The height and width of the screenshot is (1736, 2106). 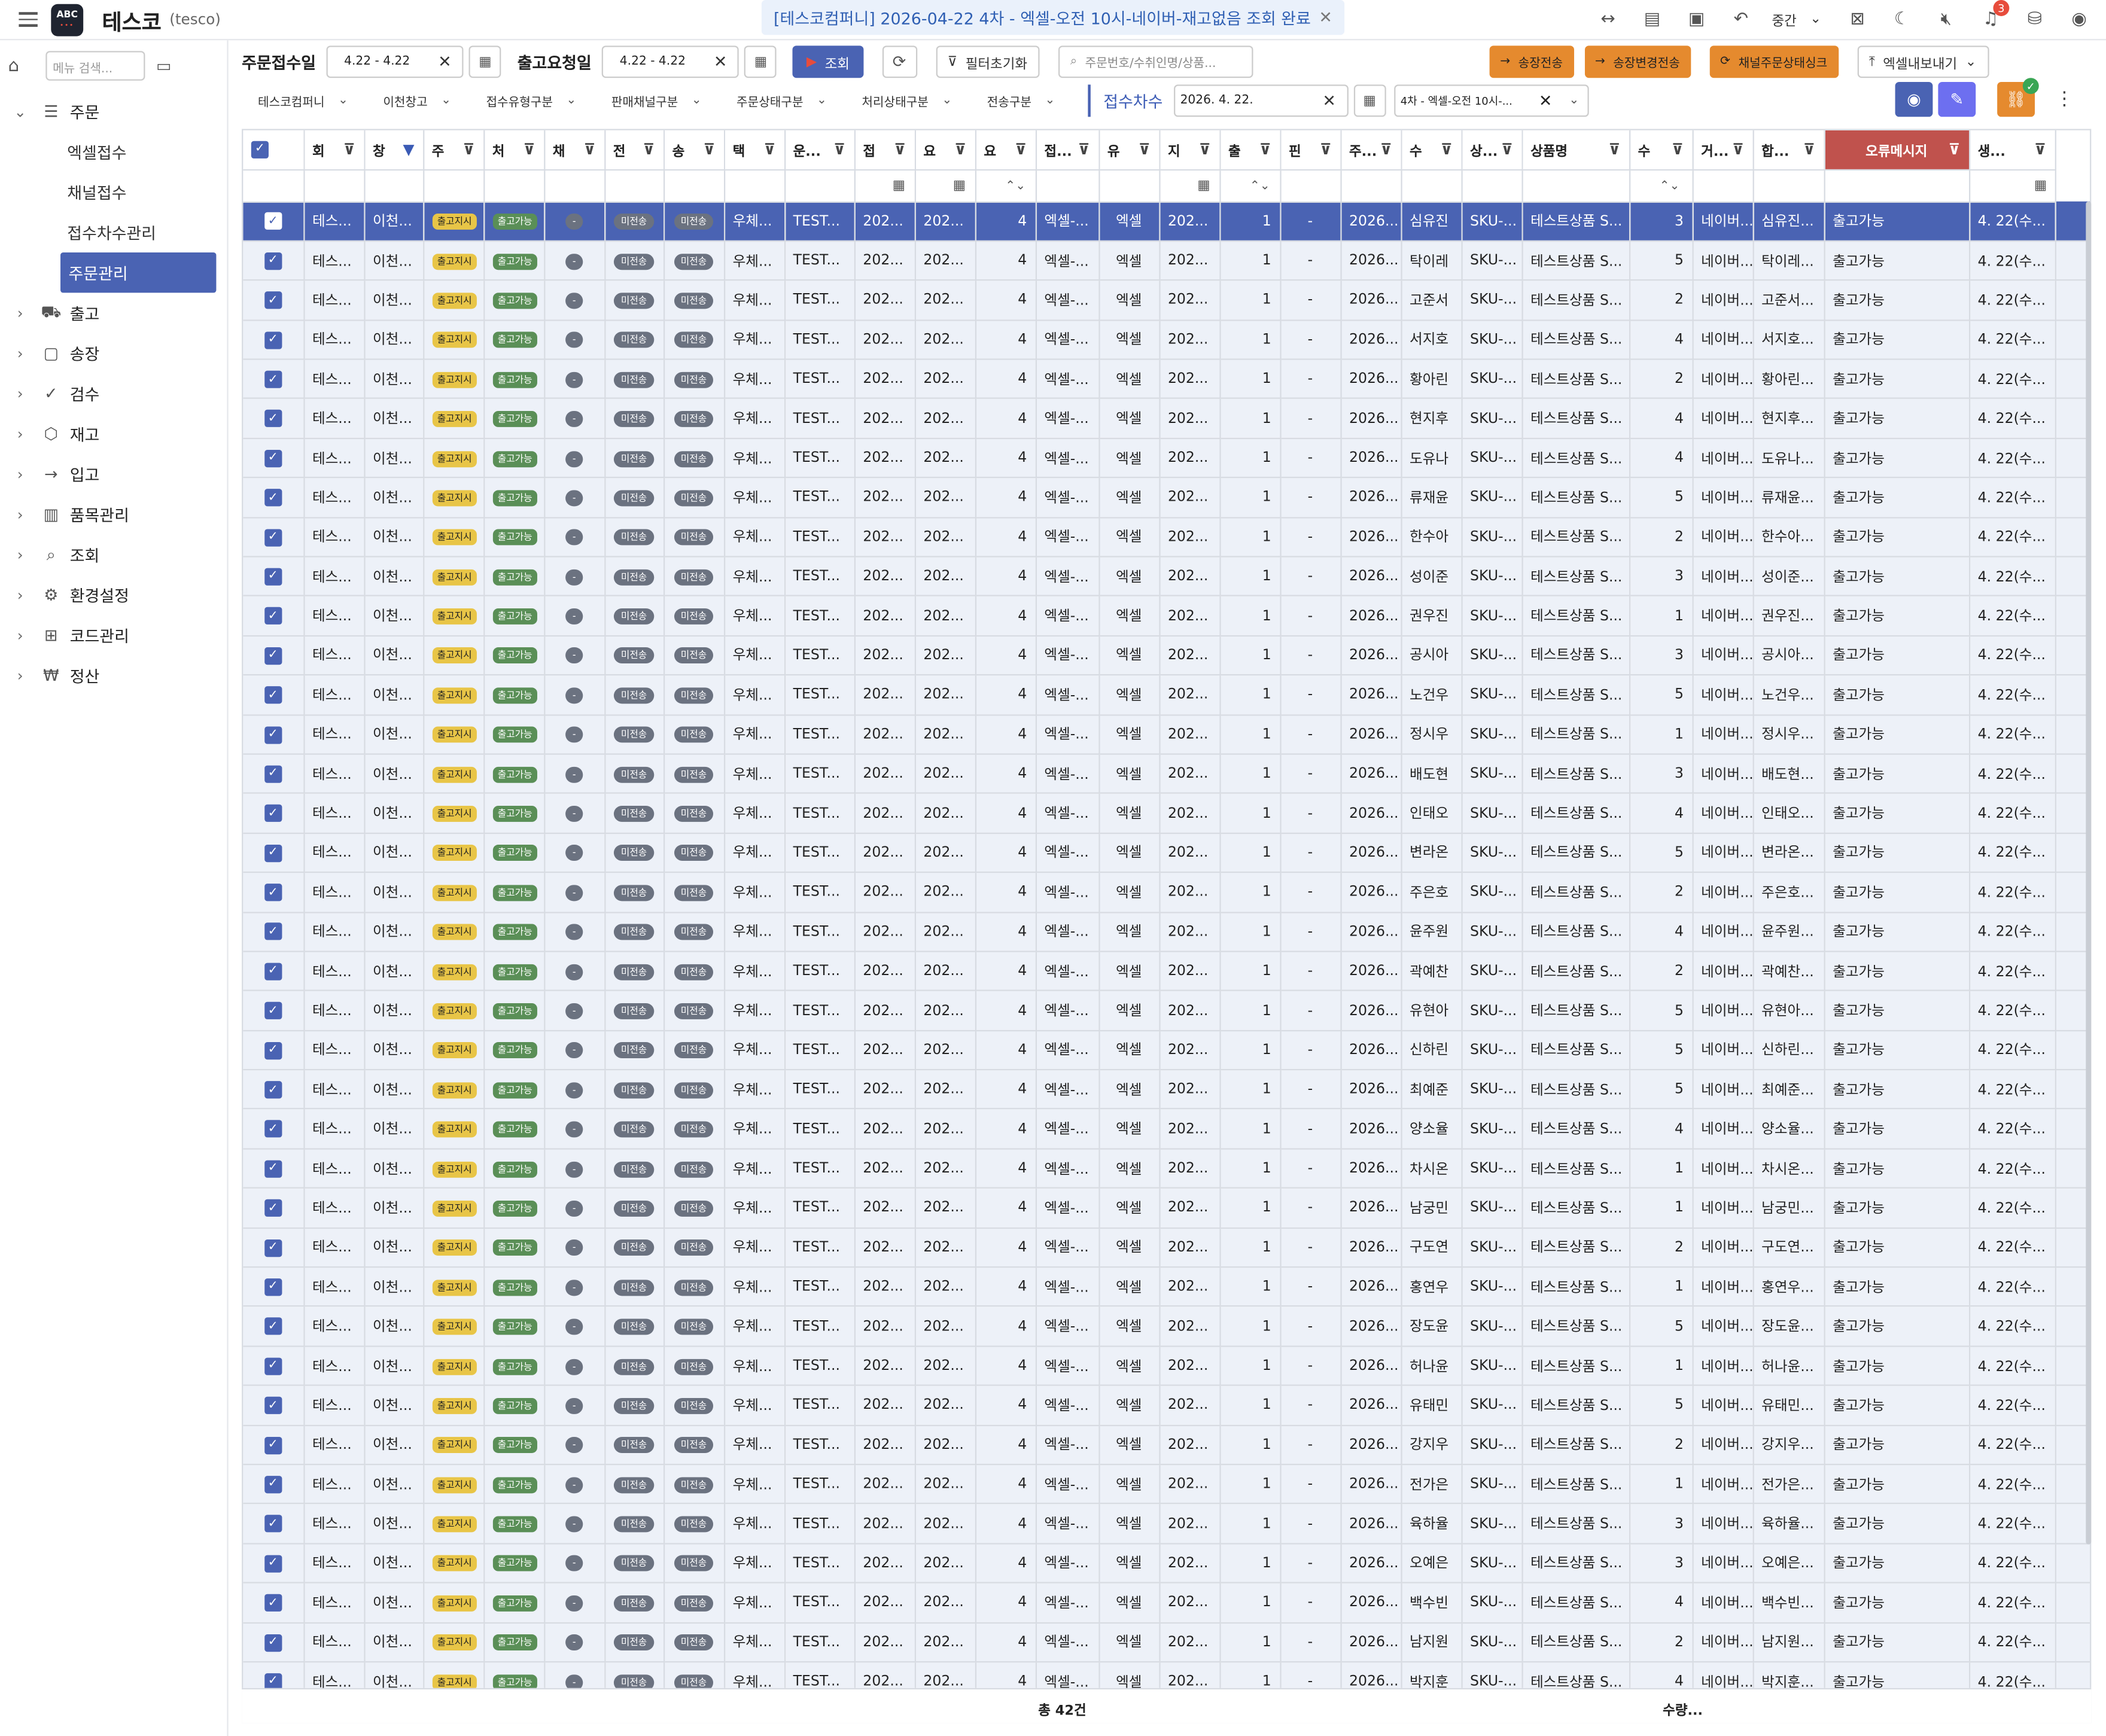 I want to click on column-header: 주... ⊽, so click(x=1371, y=150).